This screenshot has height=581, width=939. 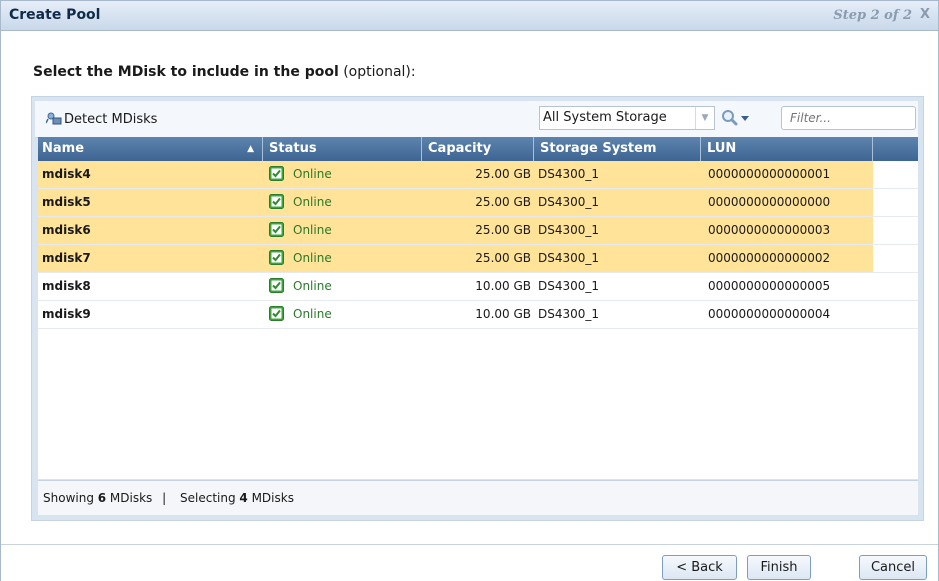 What do you see at coordinates (925, 14) in the screenshot?
I see `close-icon: X` at bounding box center [925, 14].